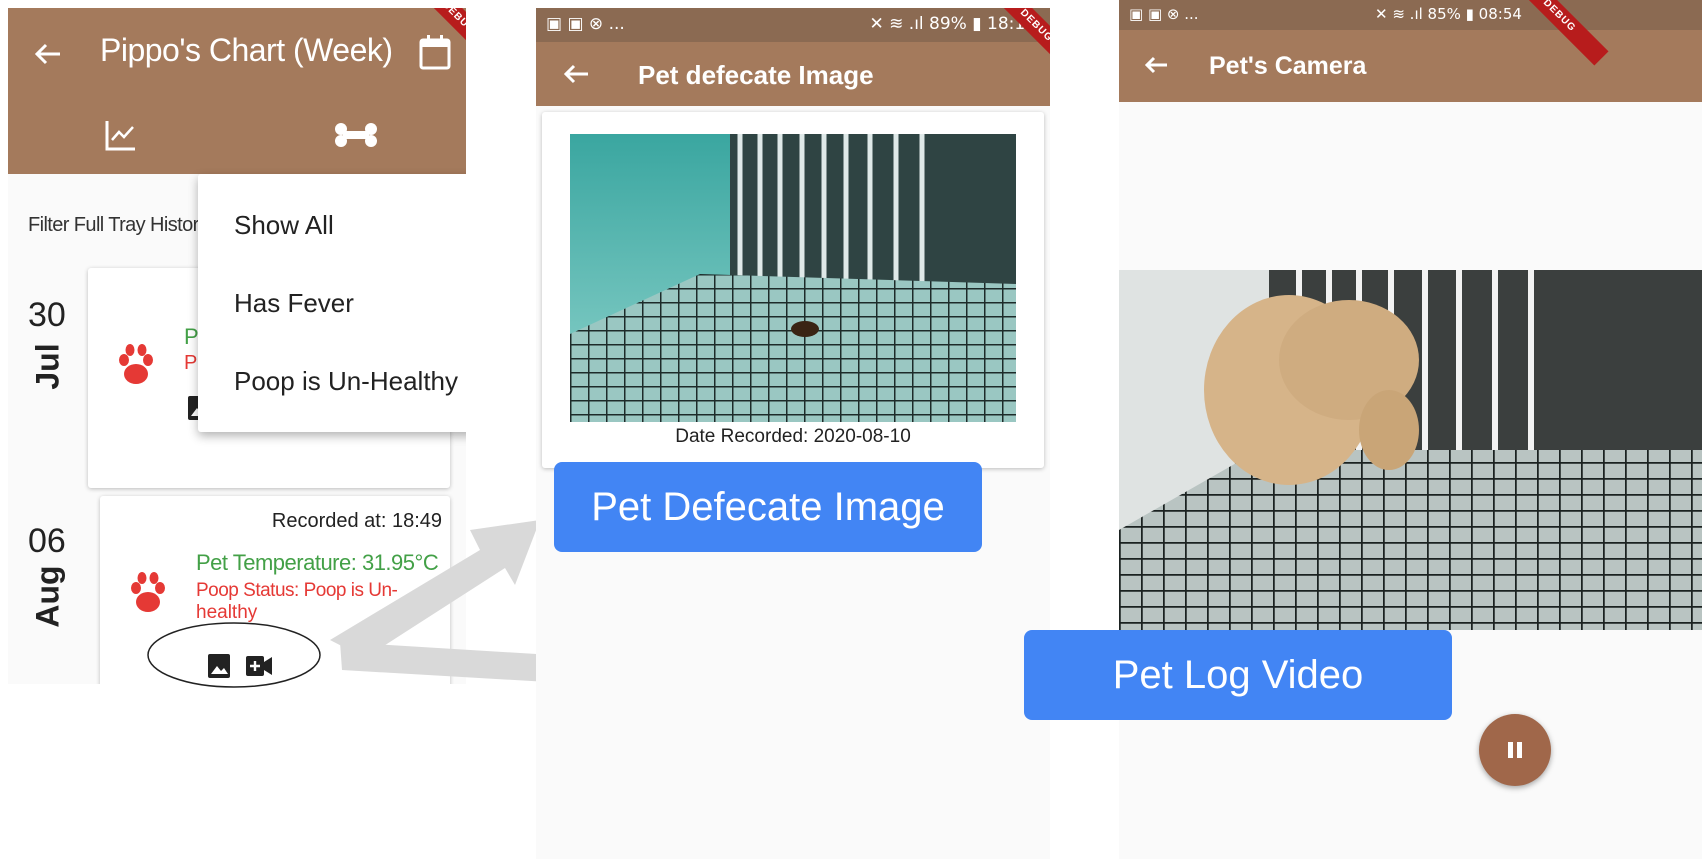  What do you see at coordinates (1288, 66) in the screenshot?
I see `page-title: Pet's Camera` at bounding box center [1288, 66].